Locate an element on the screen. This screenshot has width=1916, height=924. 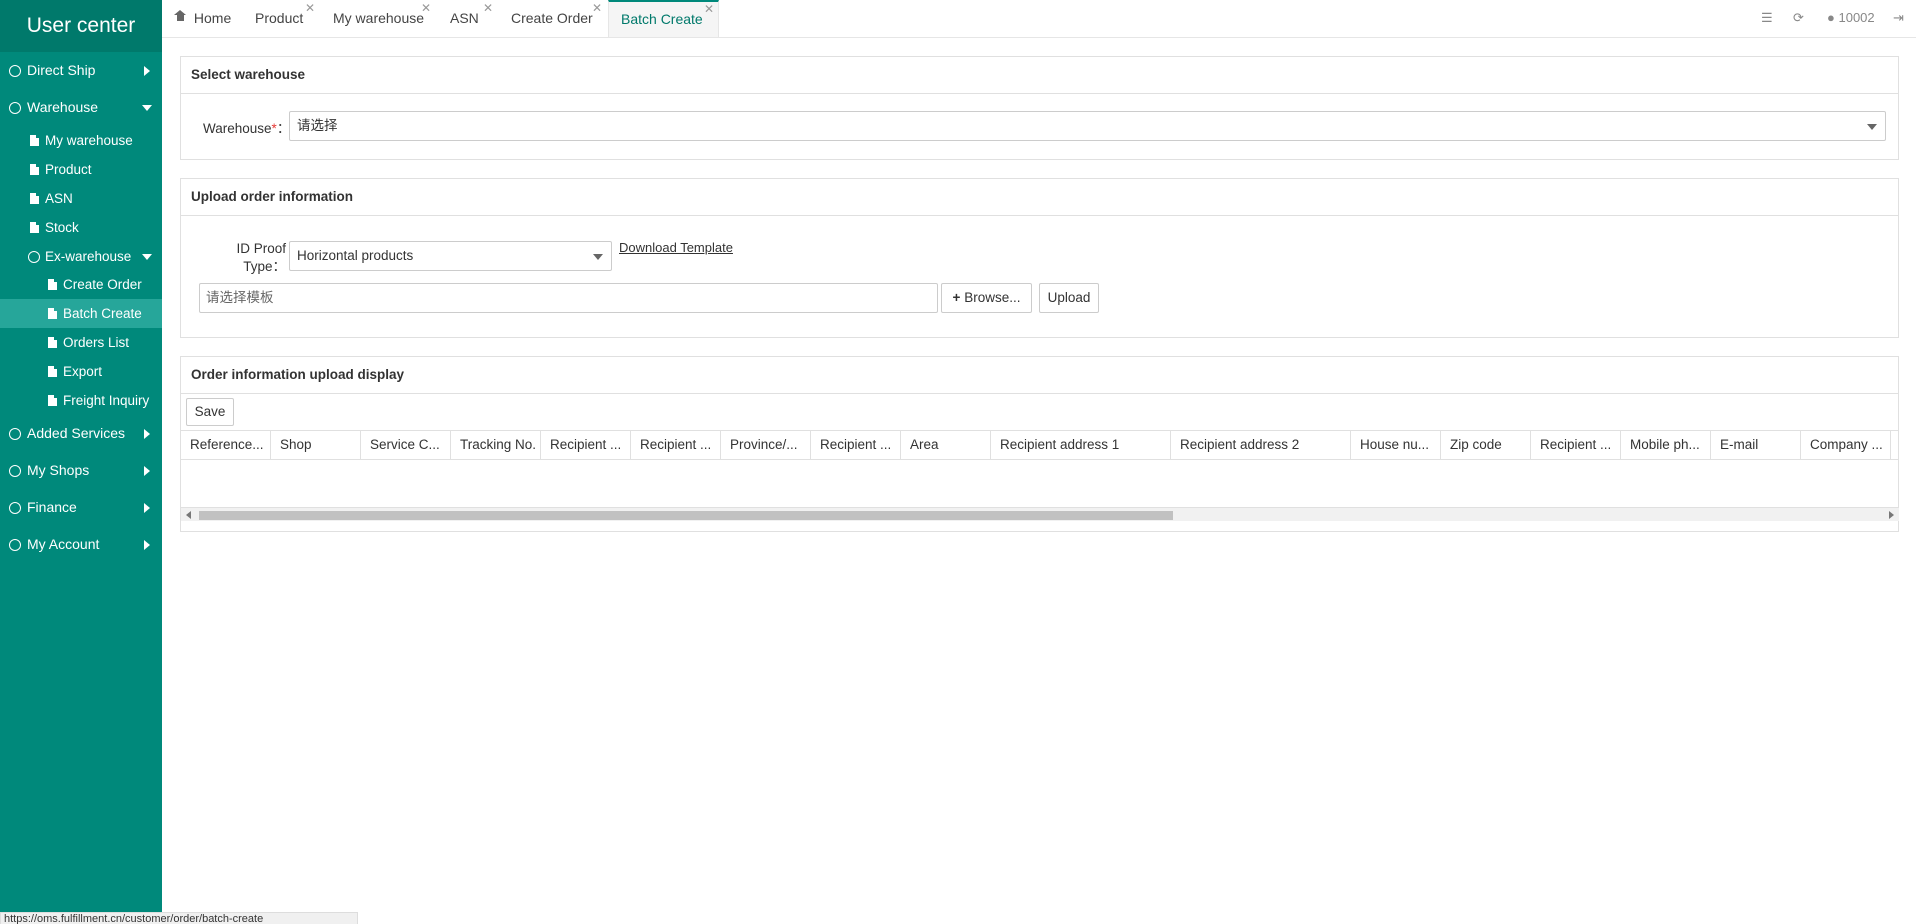
user-id: 10002 is located at coordinates (1856, 17).